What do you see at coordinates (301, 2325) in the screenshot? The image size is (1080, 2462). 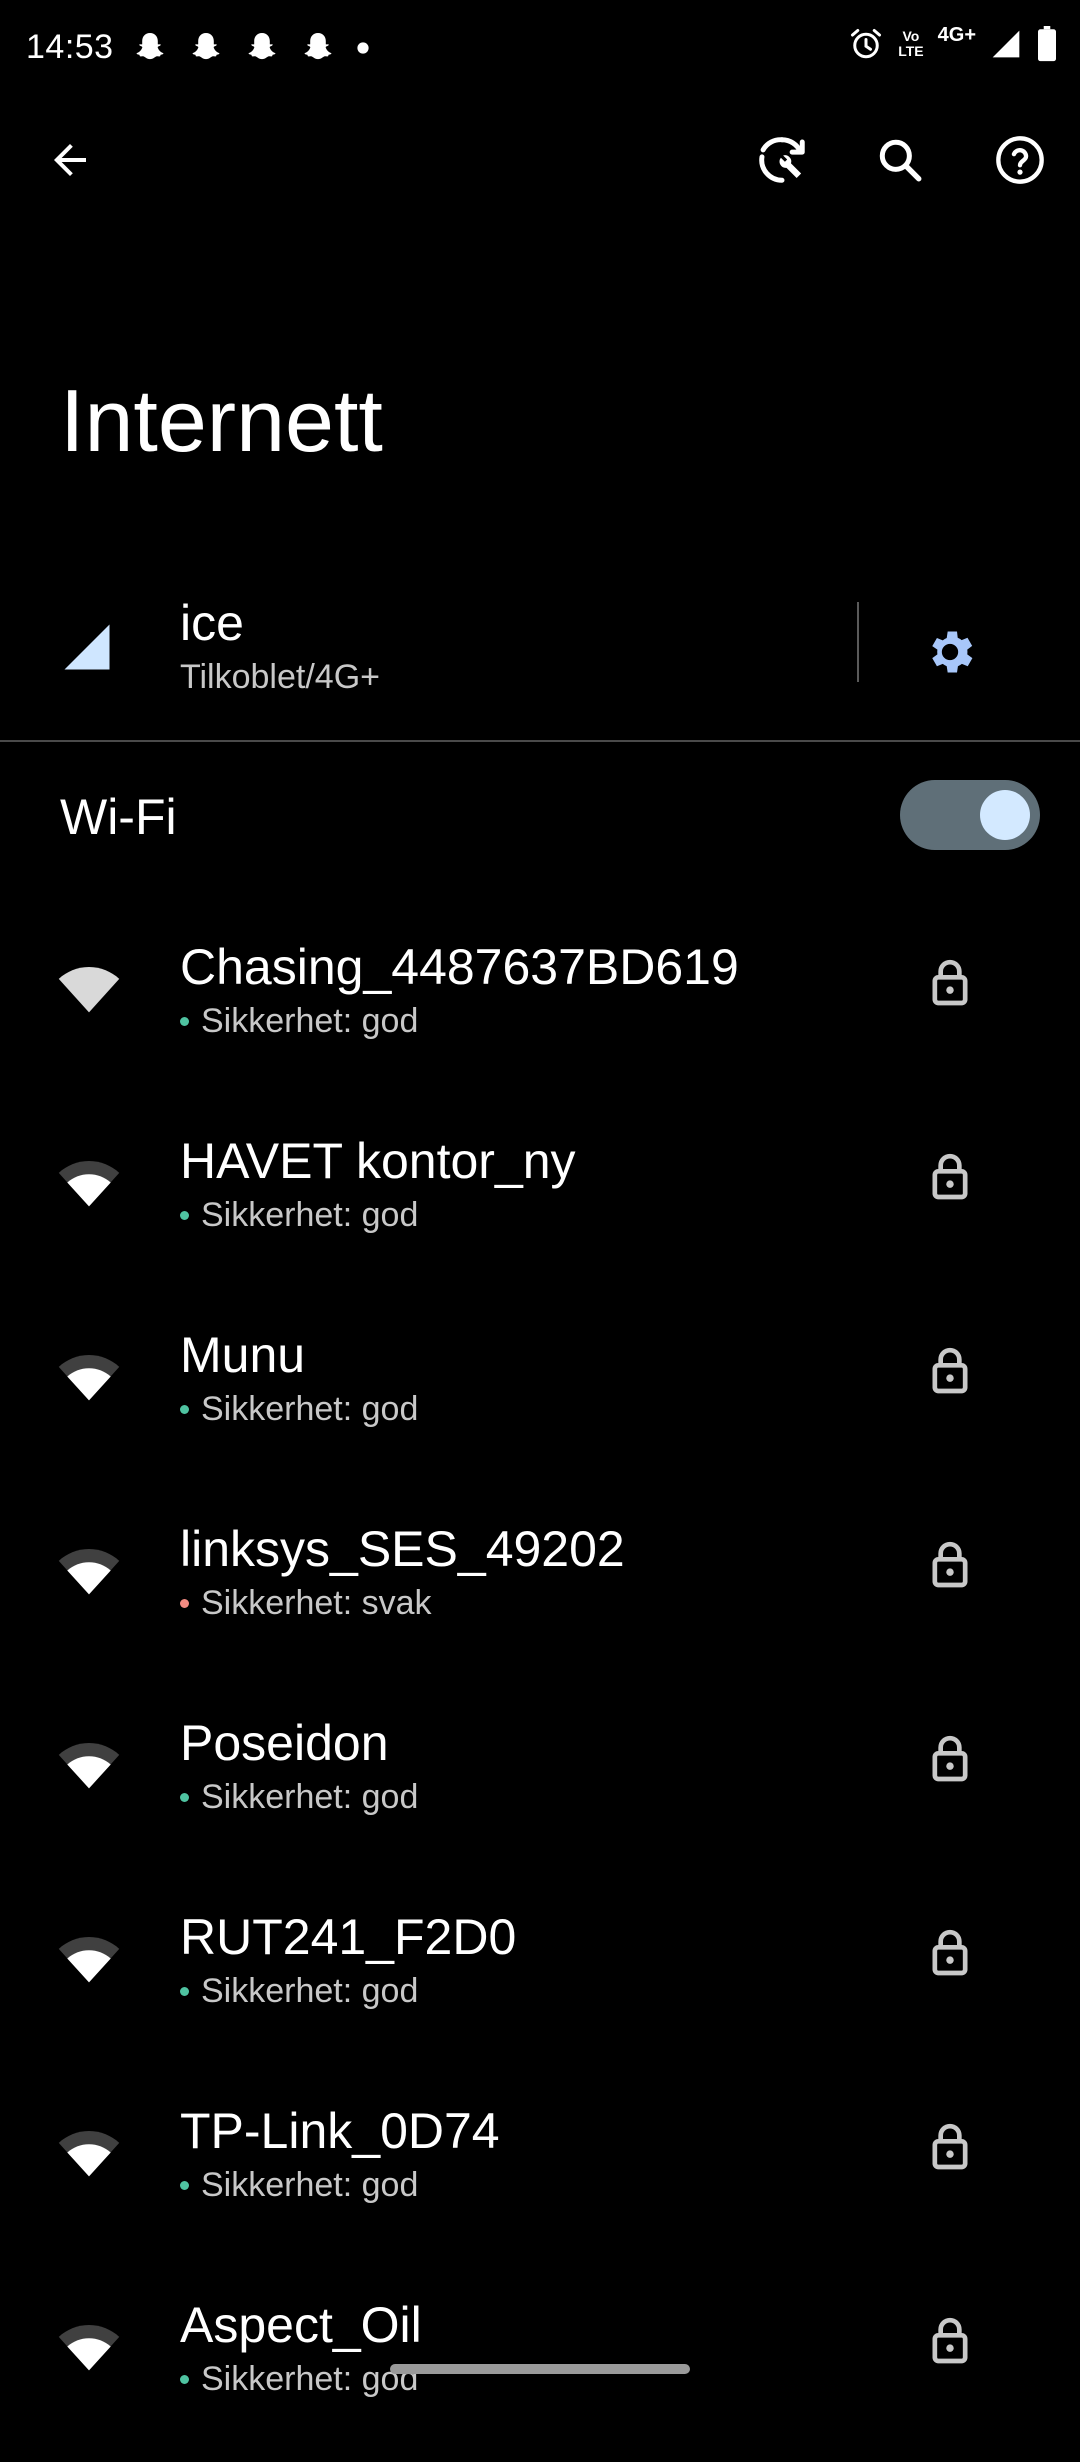 I see `wifi-network-name: Aspect_Oil` at bounding box center [301, 2325].